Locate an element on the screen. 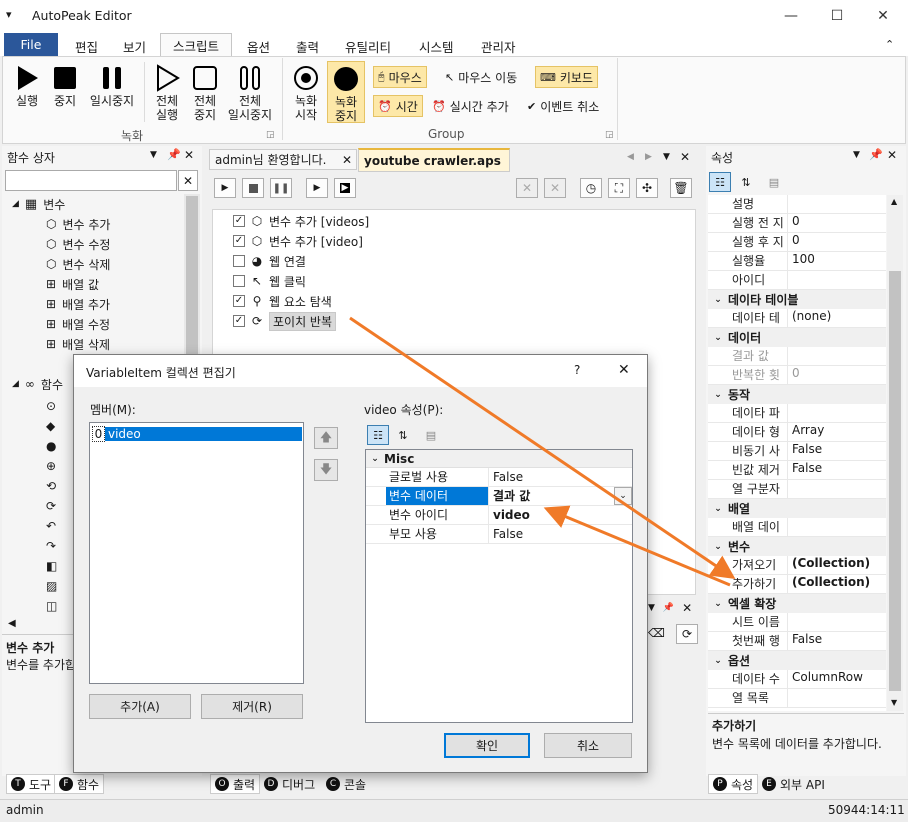  minimize-button: — is located at coordinates (791, 16).